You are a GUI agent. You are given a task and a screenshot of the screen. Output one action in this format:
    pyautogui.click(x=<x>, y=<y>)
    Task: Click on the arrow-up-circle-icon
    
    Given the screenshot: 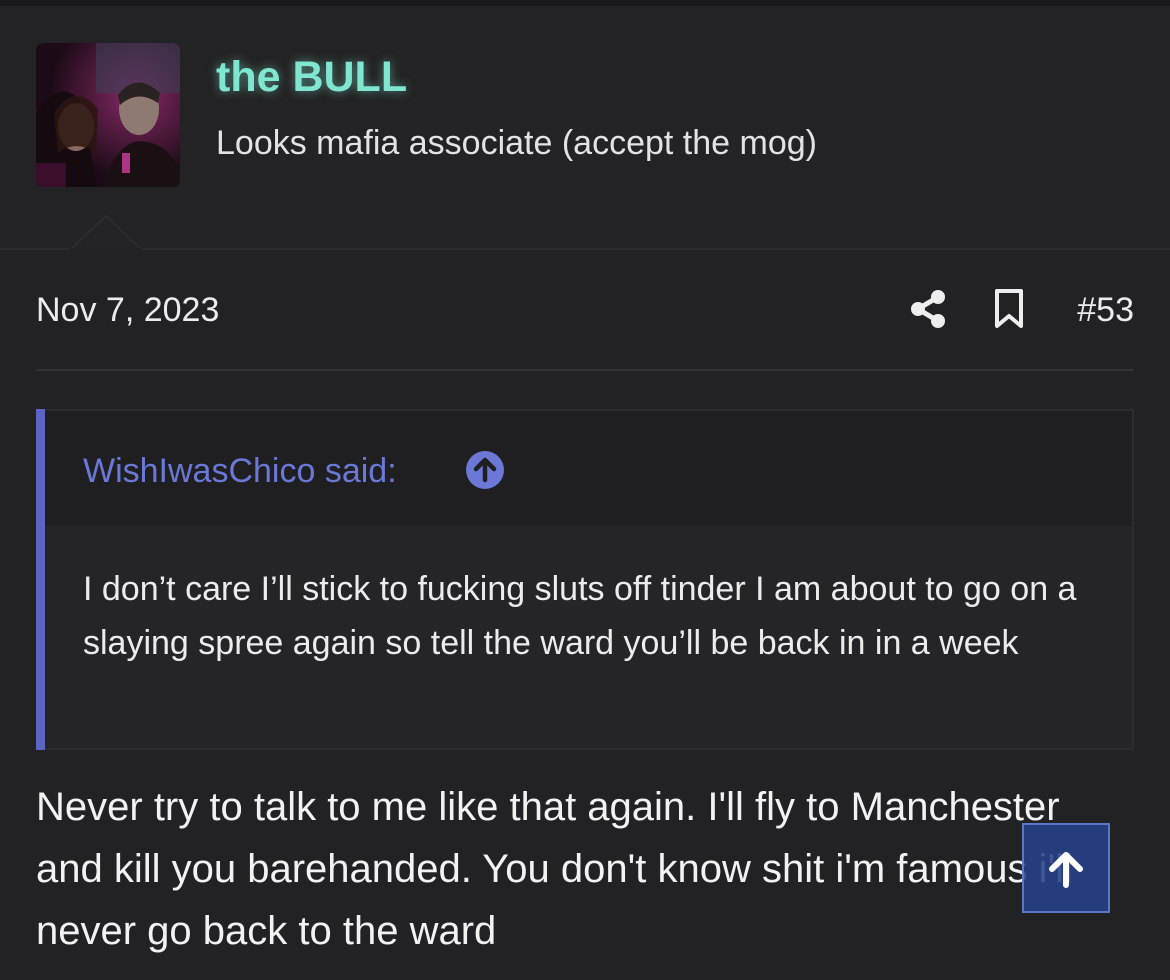 What is the action you would take?
    pyautogui.click(x=485, y=470)
    